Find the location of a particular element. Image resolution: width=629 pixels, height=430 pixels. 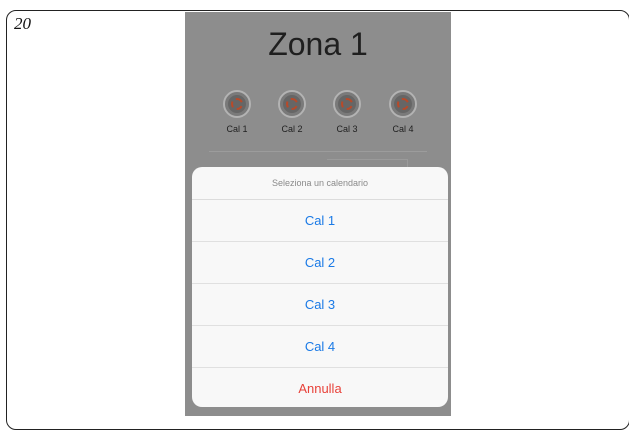

action-sheet-title: Seleziona un calendario is located at coordinates (320, 183).